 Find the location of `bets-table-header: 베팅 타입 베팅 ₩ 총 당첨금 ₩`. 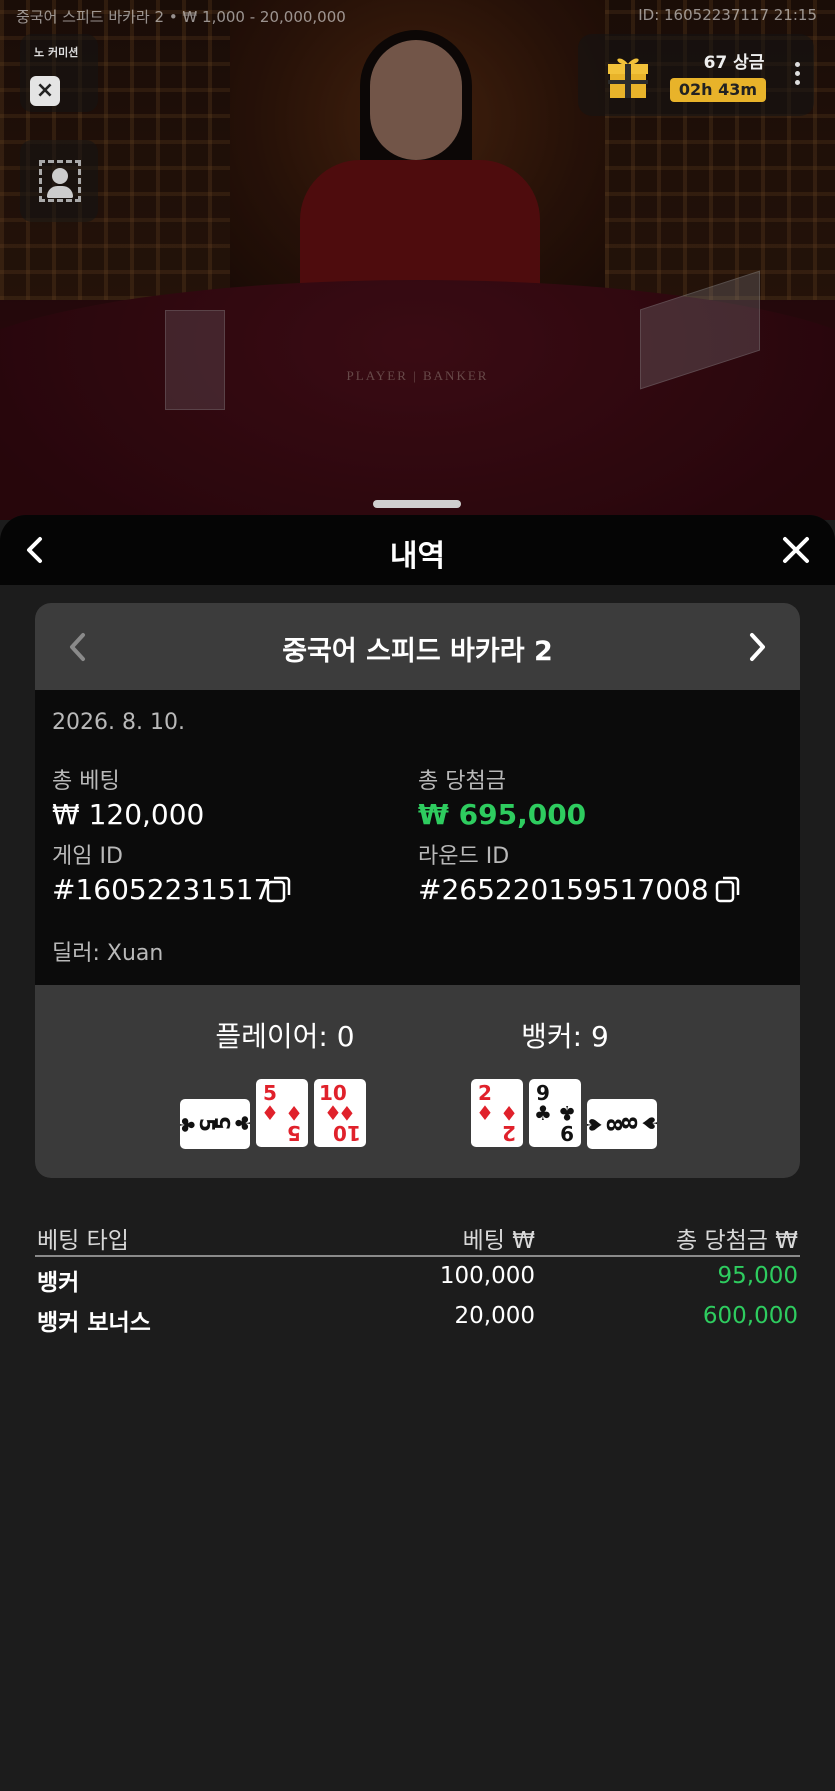

bets-table-header: 베팅 타입 베팅 ₩ 총 당첨금 ₩ is located at coordinates (417, 1236).